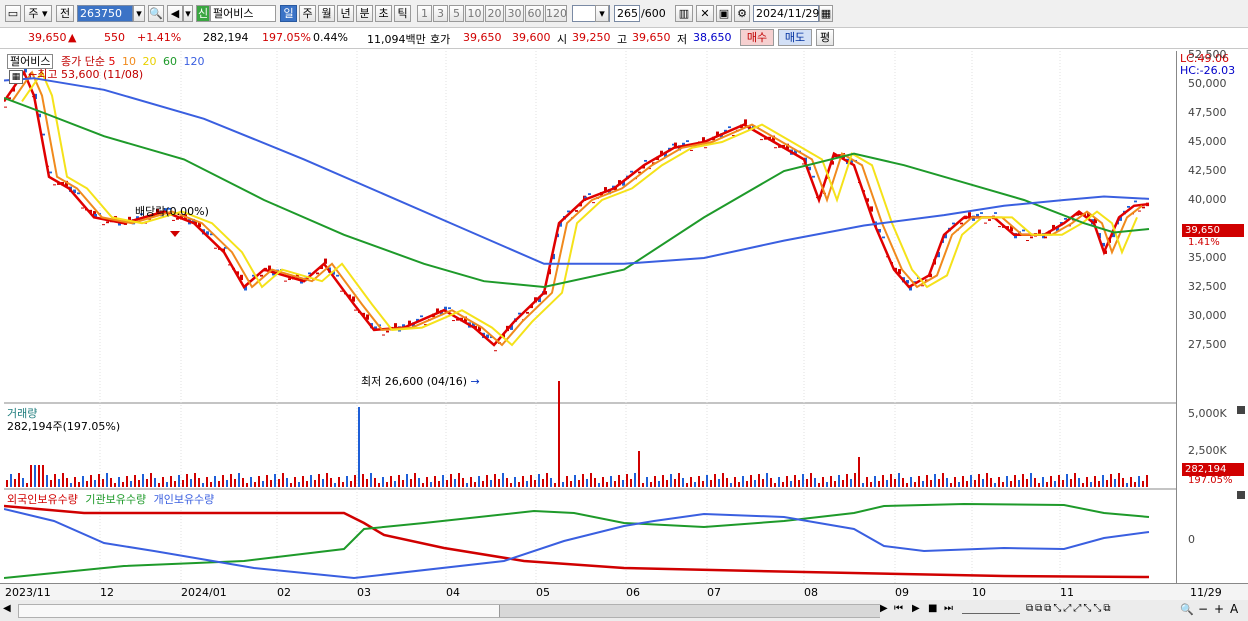 The image size is (1248, 621). Describe the element at coordinates (534, 13) in the screenshot. I see `interval-60: 60` at that location.